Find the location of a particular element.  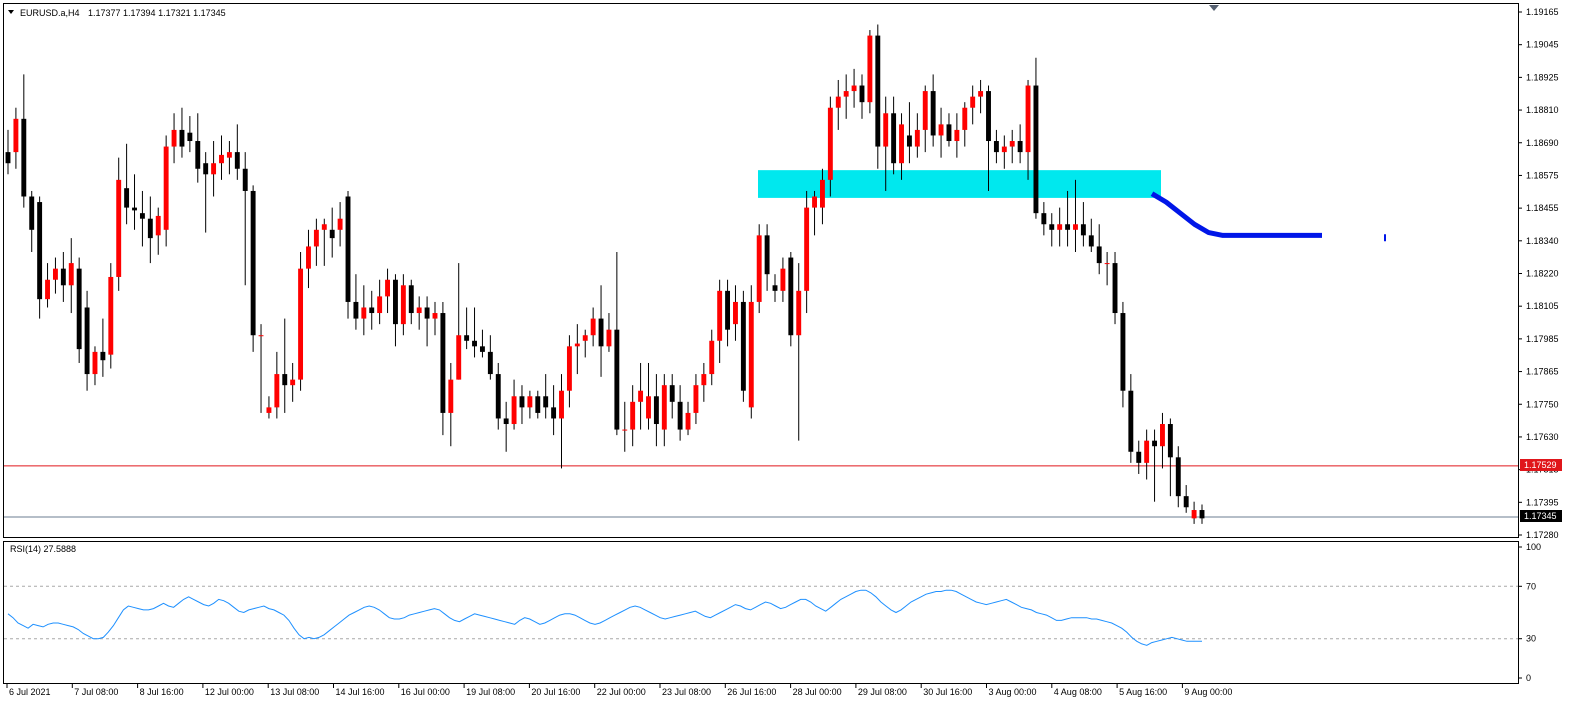

ma-tick-marker is located at coordinates (1385, 238).